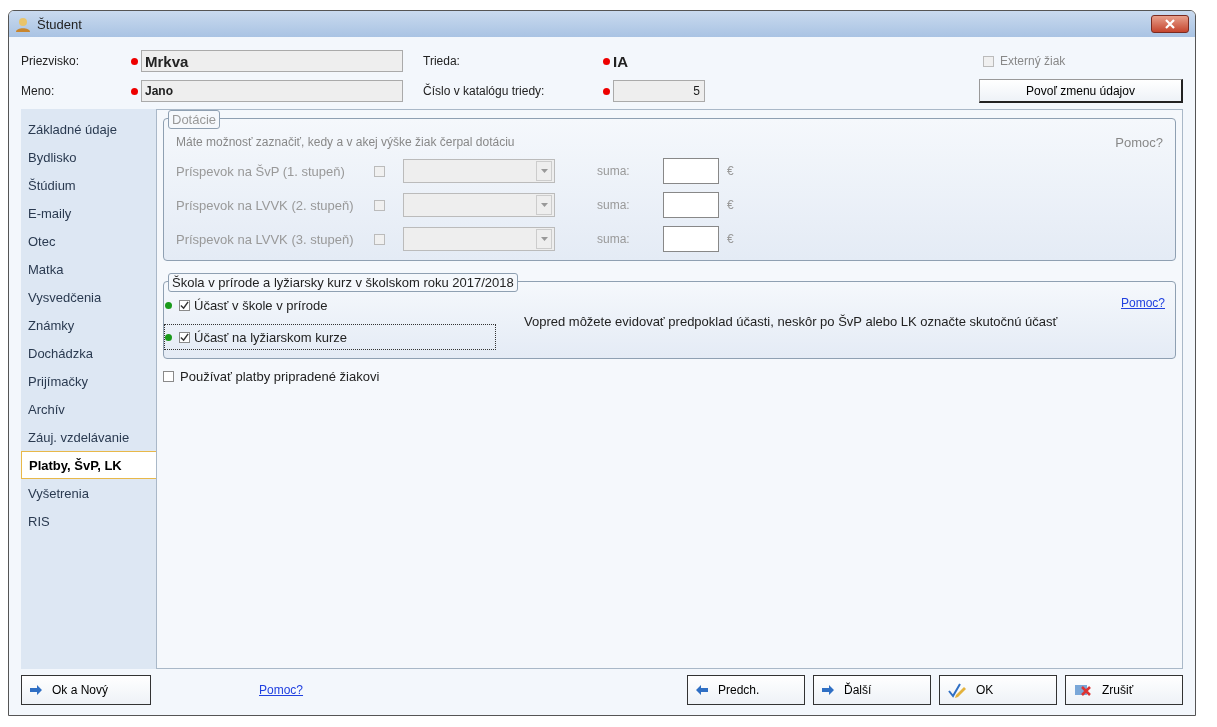 The height and width of the screenshot is (727, 1217). What do you see at coordinates (659, 91) in the screenshot?
I see `catalog-number-field: 5` at bounding box center [659, 91].